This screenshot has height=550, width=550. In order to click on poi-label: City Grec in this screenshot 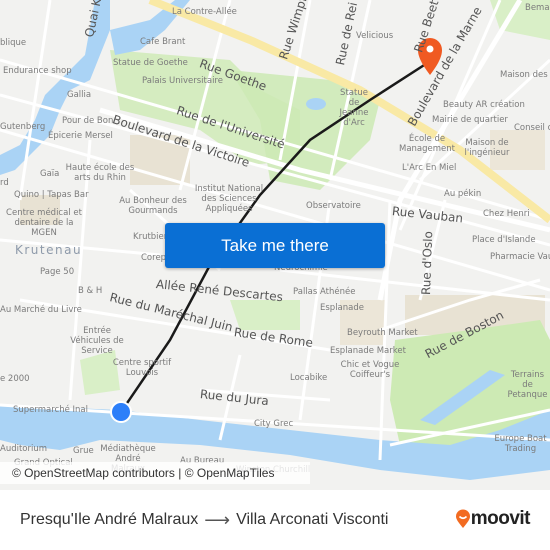, I will do `click(274, 424)`.